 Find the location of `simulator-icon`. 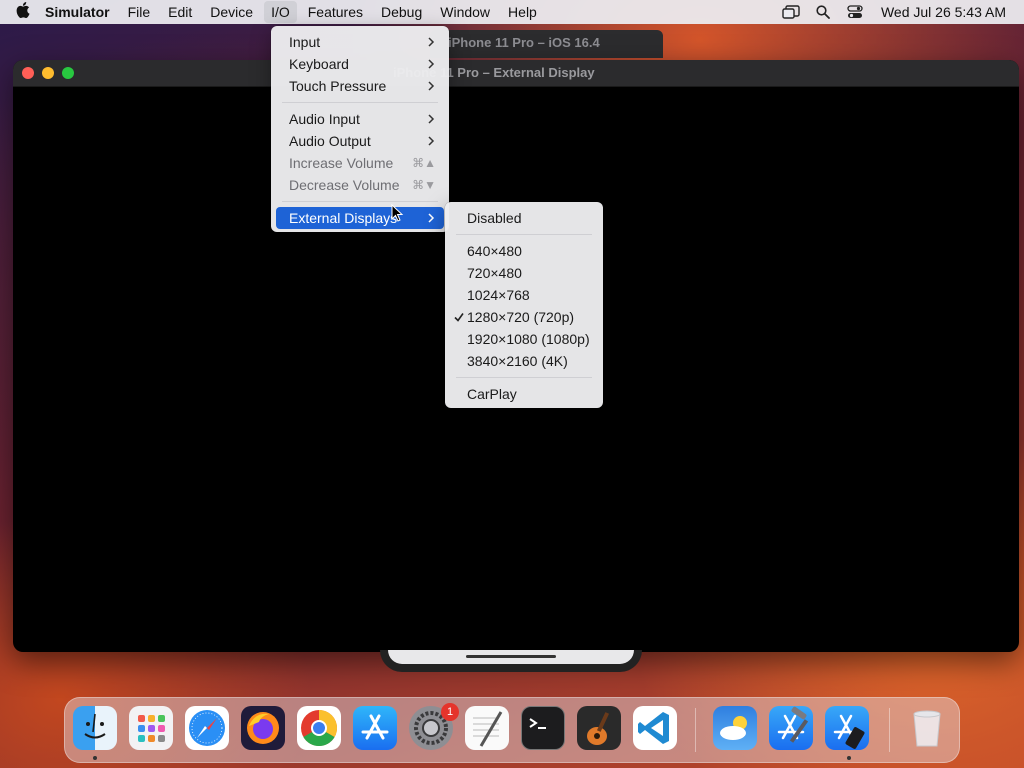

simulator-icon is located at coordinates (847, 728).